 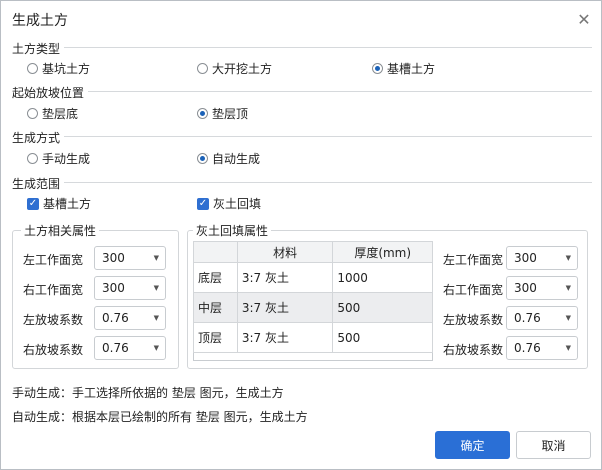 I want to click on radio-label: 垫层顶, so click(x=230, y=114).